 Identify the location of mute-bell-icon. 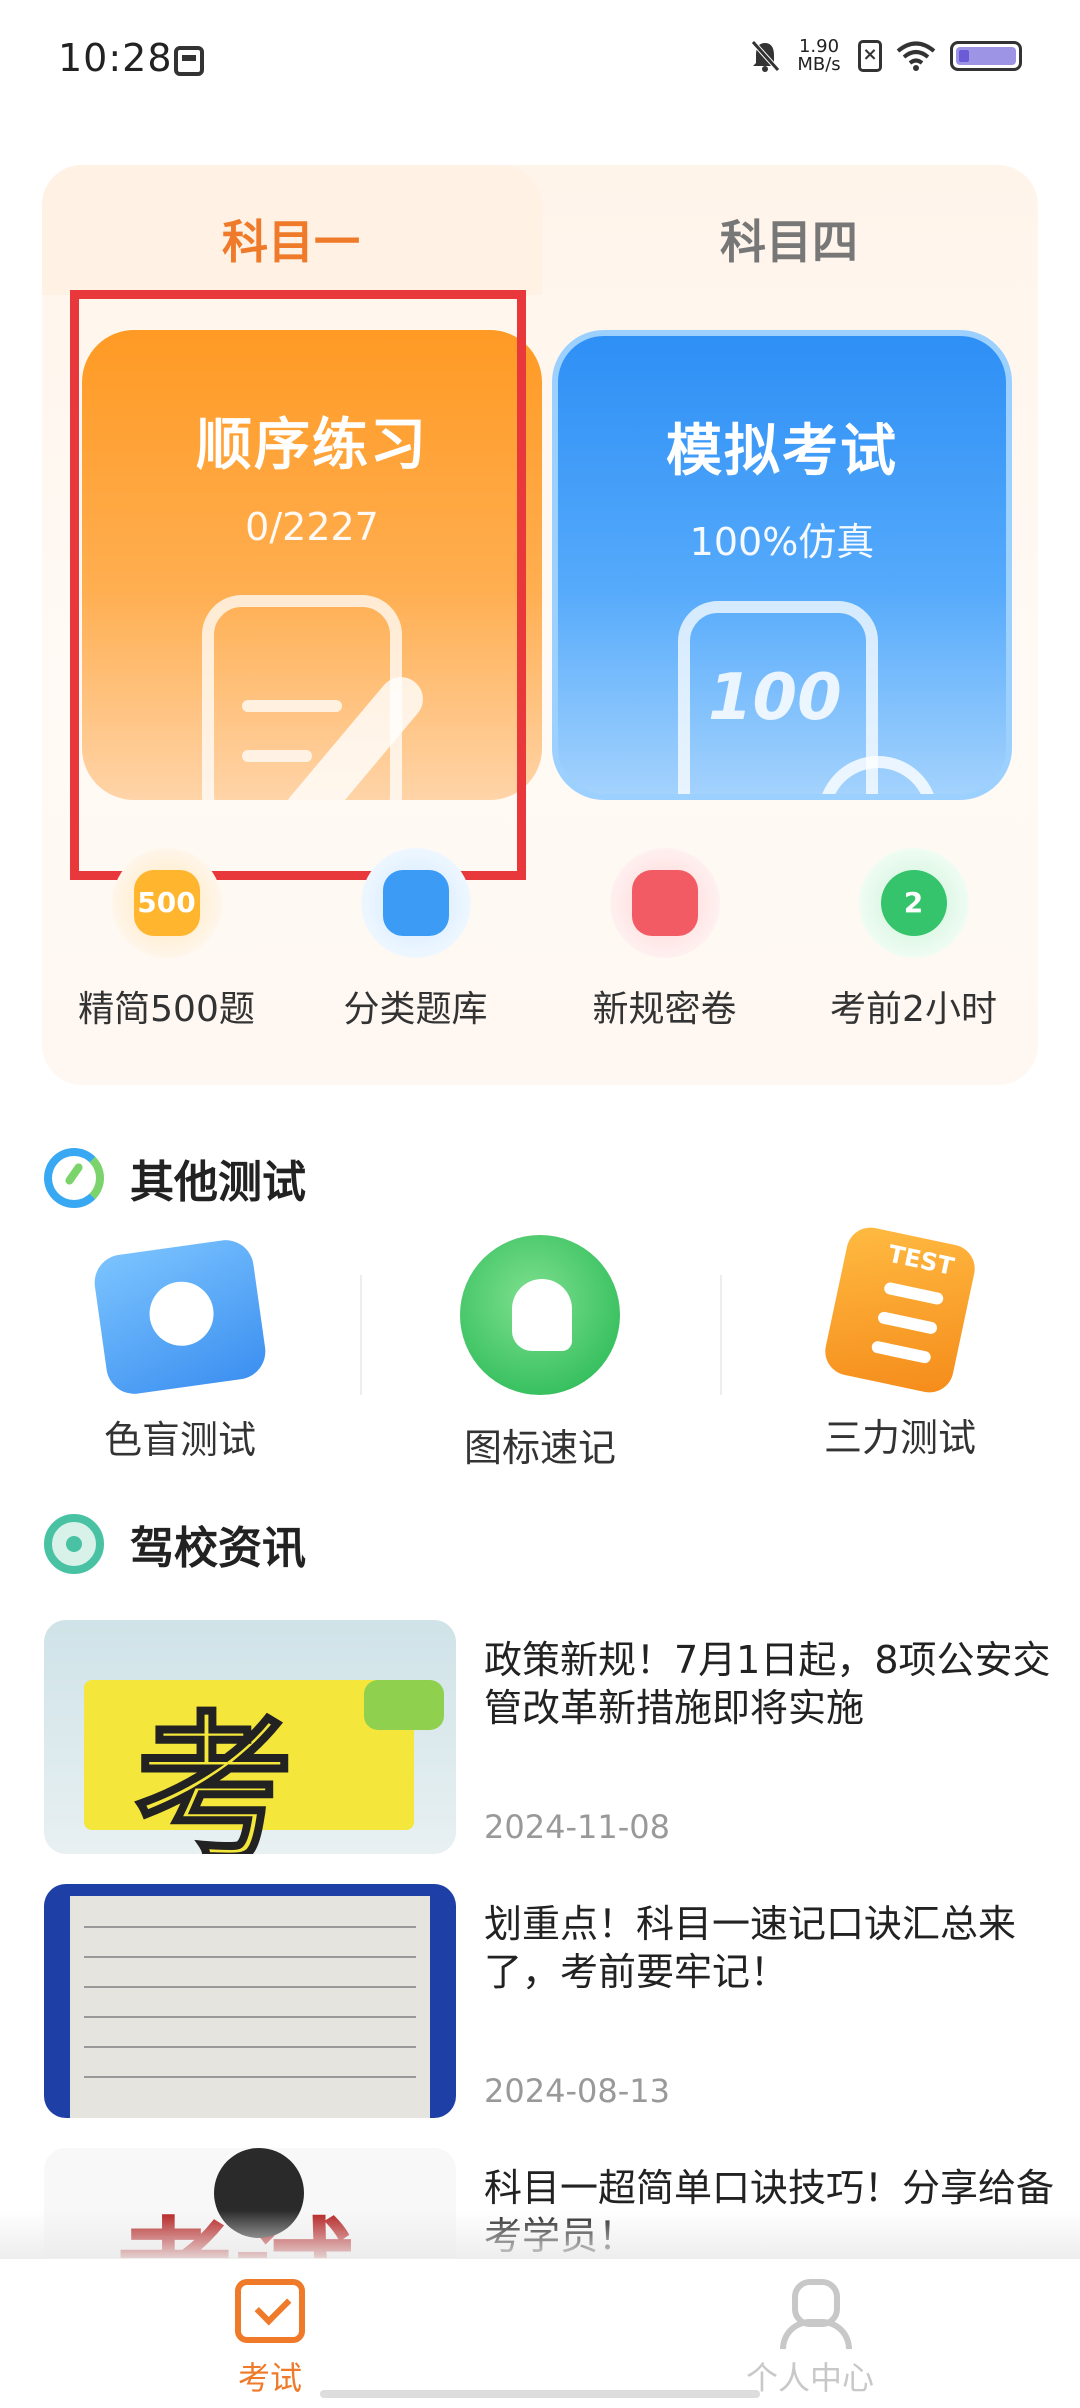
(765, 56).